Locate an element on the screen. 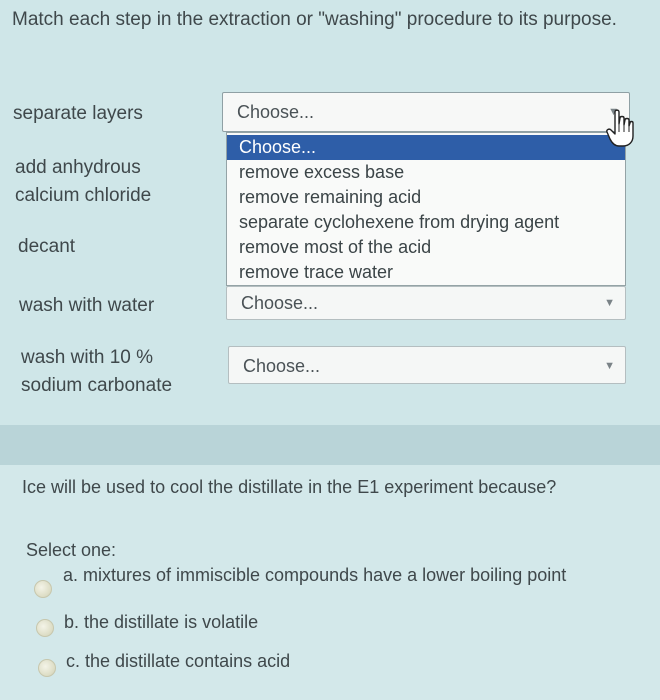 This screenshot has height=700, width=660. dropdown-option: remove trace water is located at coordinates (426, 272).